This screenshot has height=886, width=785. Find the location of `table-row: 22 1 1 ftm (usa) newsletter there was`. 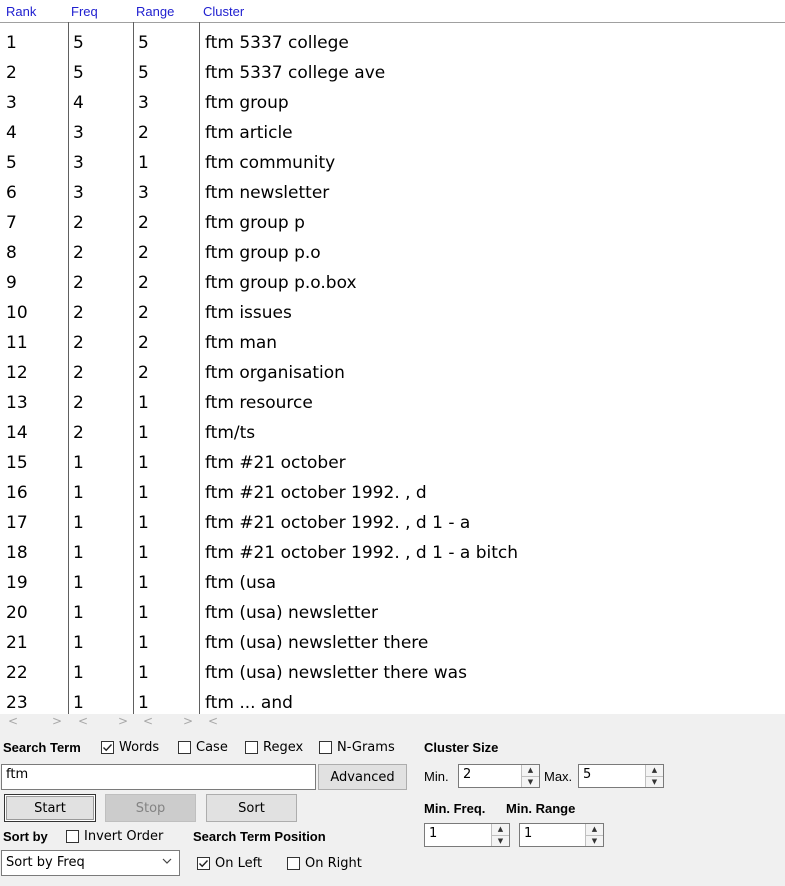

table-row: 22 1 1 ftm (usa) newsletter there was is located at coordinates (392, 673).